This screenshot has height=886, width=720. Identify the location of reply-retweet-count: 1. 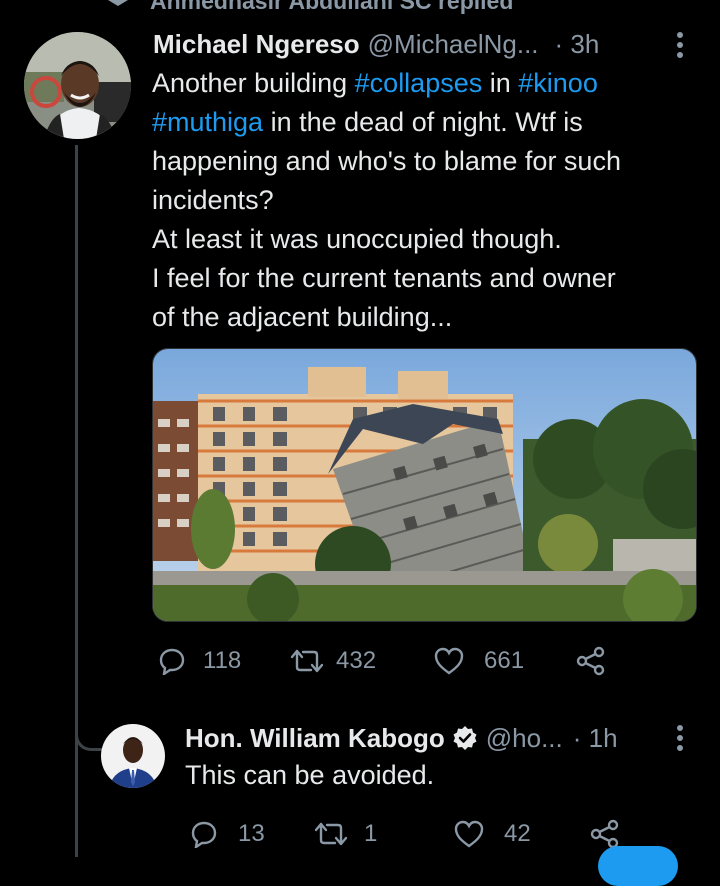
(371, 833).